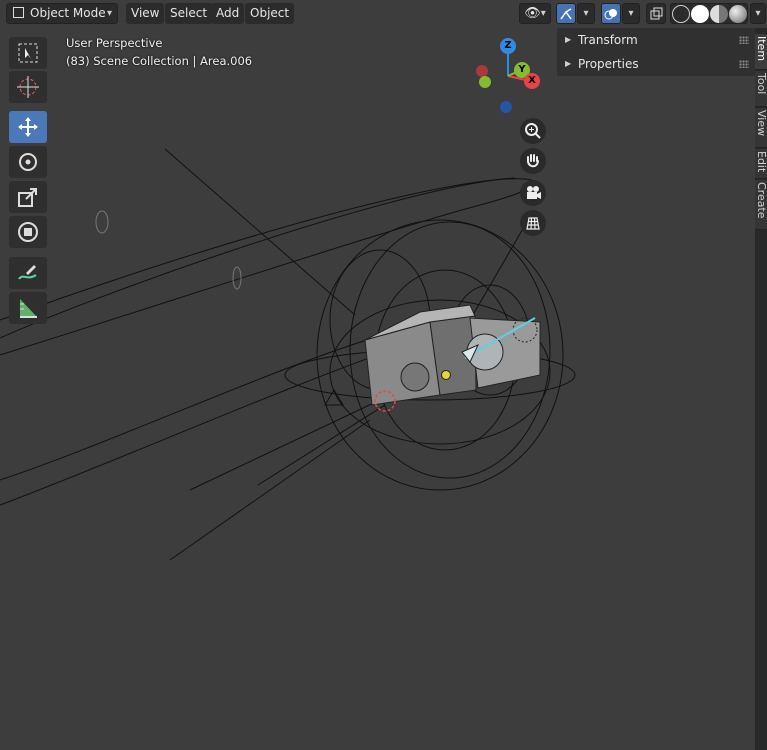 Image resolution: width=767 pixels, height=750 pixels. What do you see at coordinates (145, 13) in the screenshot?
I see `menu-view: View` at bounding box center [145, 13].